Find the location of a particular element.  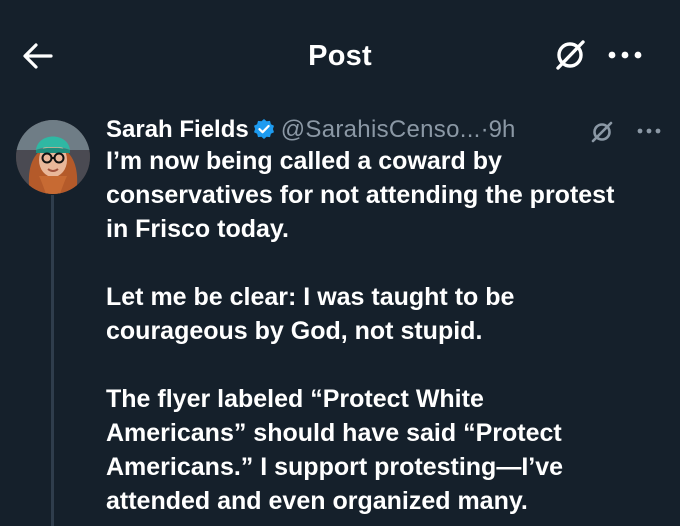

avatar-image is located at coordinates (53, 157).